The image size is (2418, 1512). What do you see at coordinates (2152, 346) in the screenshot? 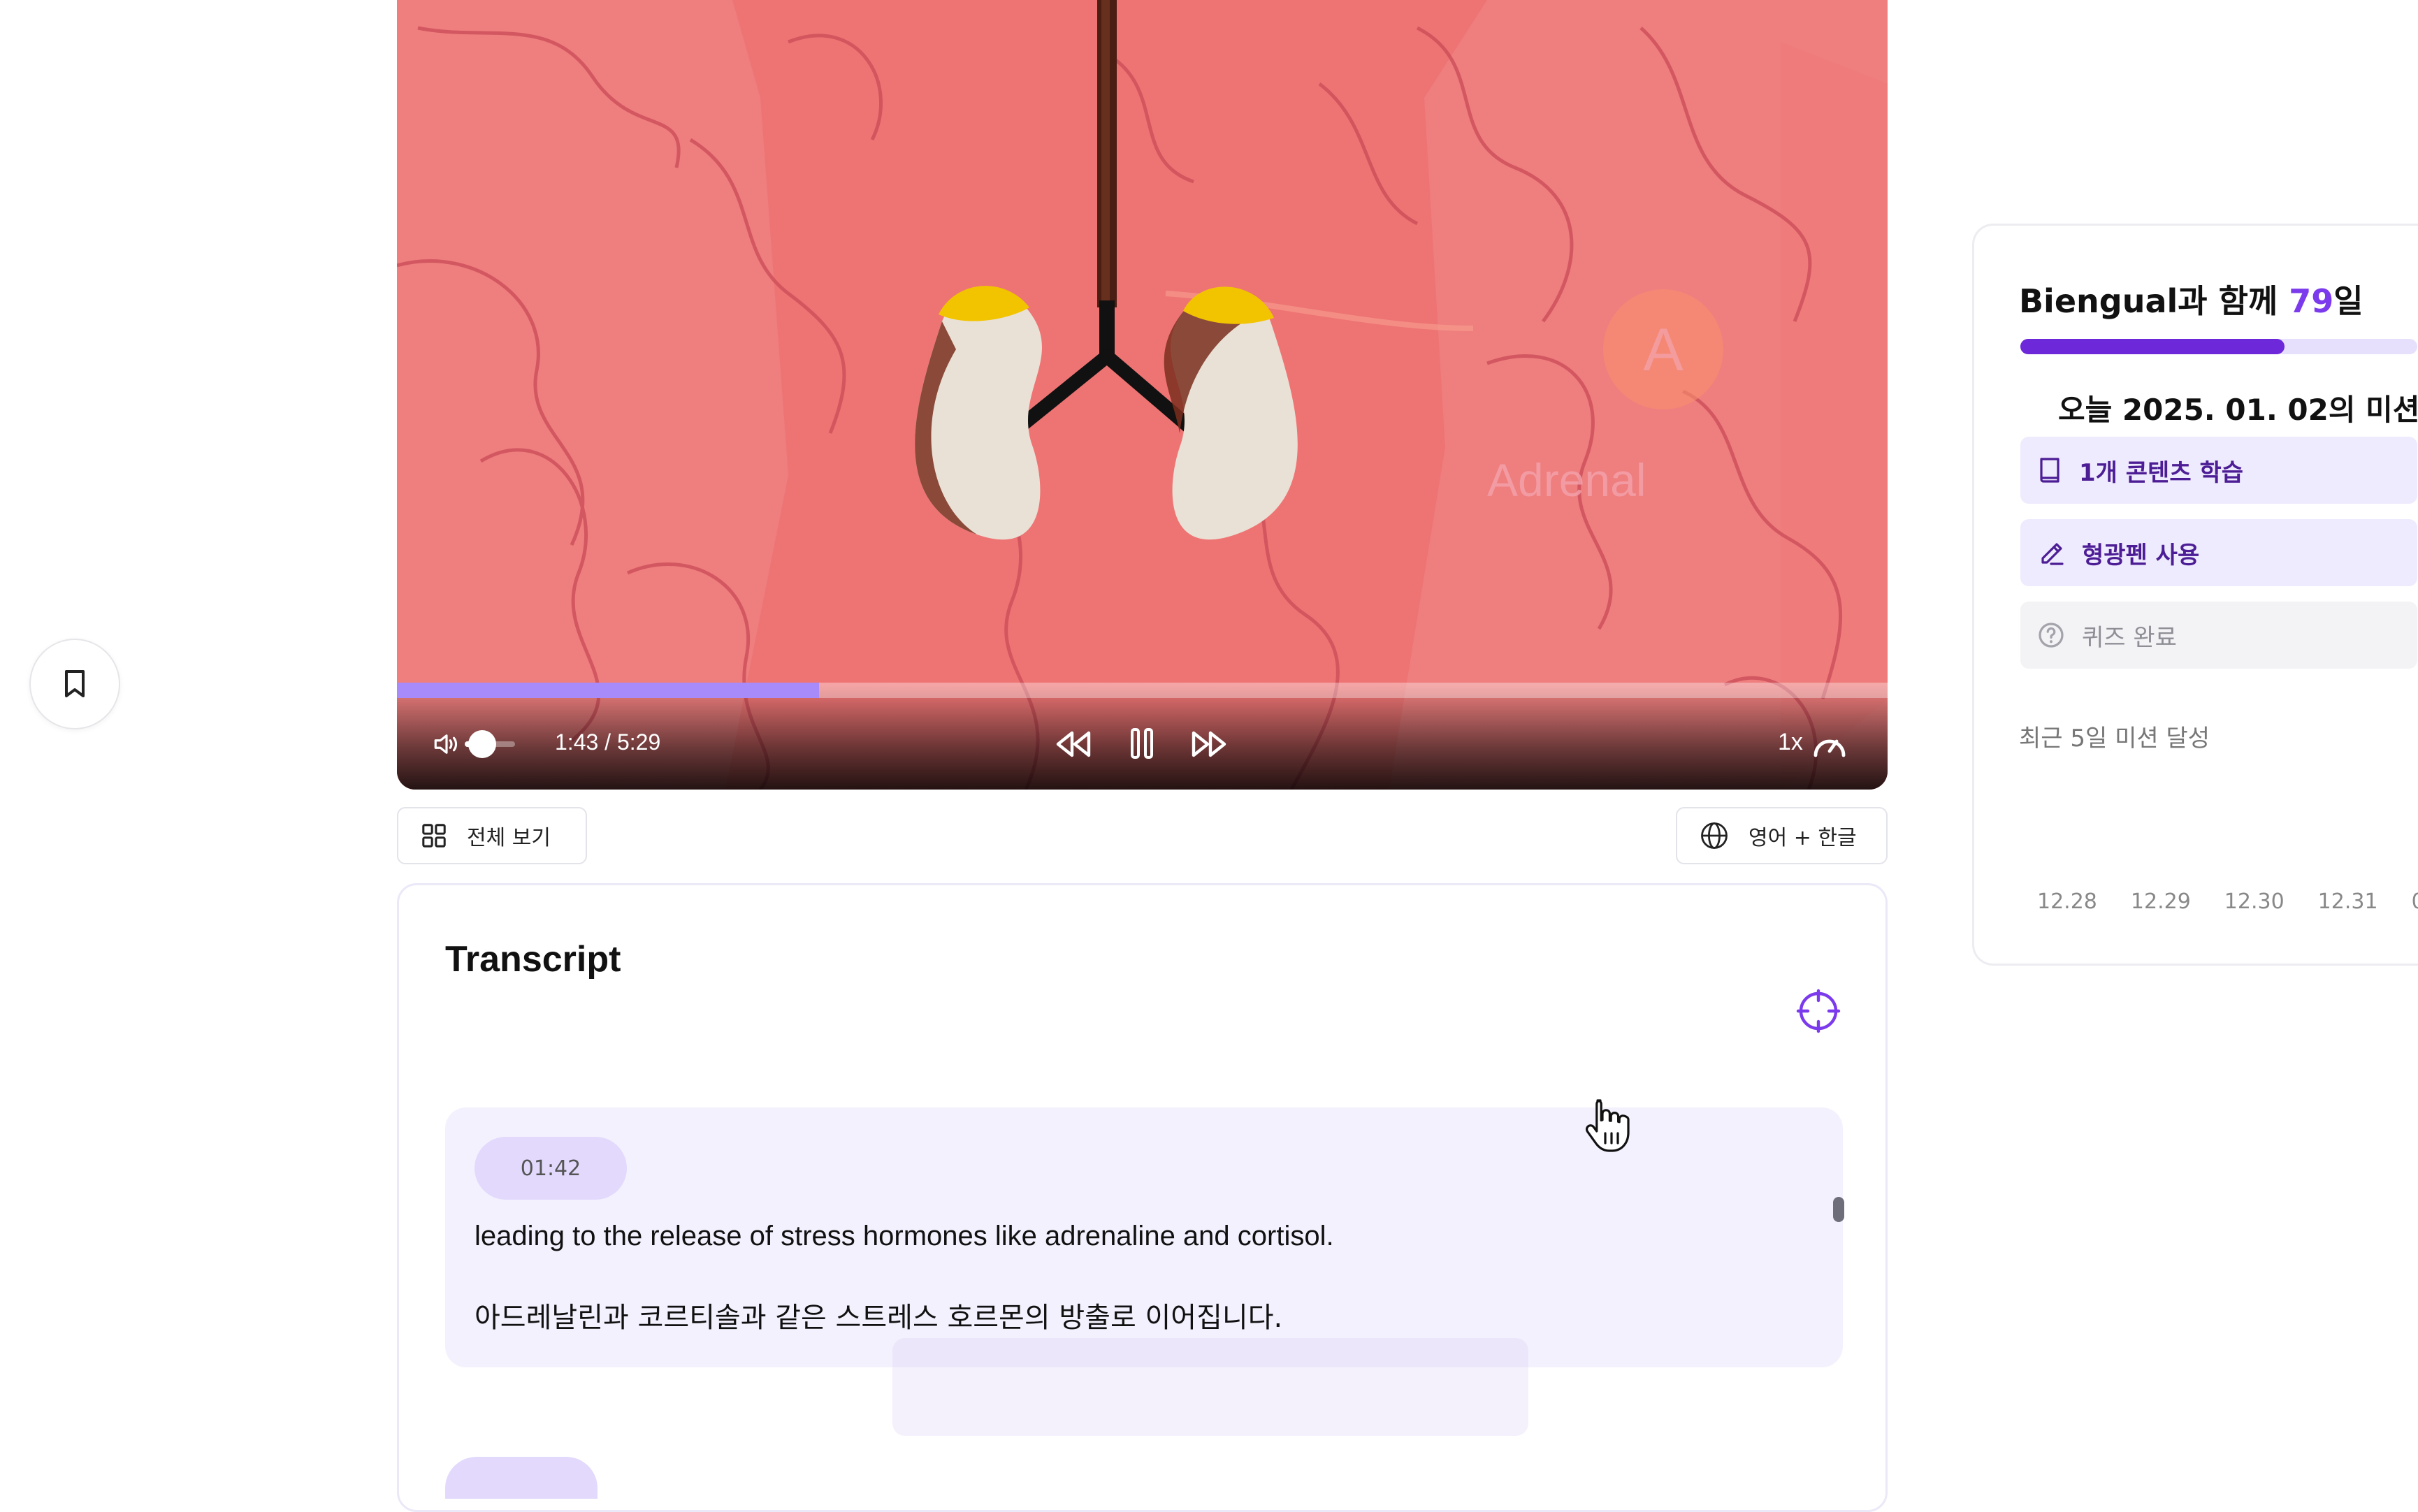
I see `streak-progress-fill` at bounding box center [2152, 346].